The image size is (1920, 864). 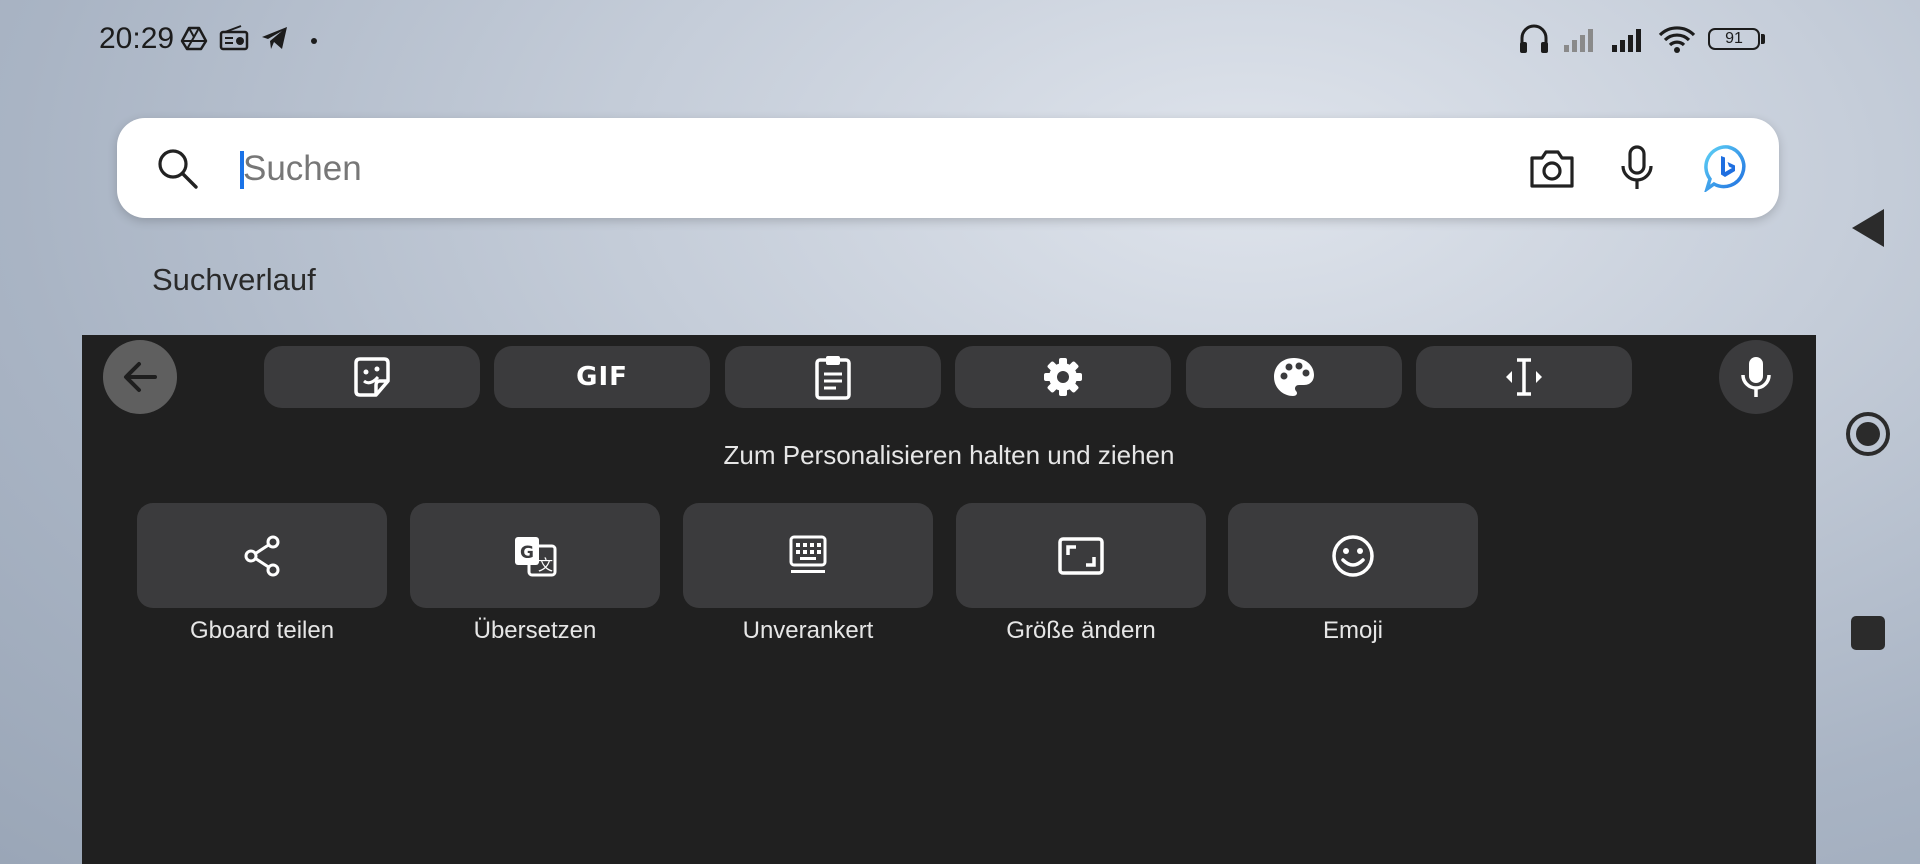 I want to click on settings-icon, so click(x=1063, y=377).